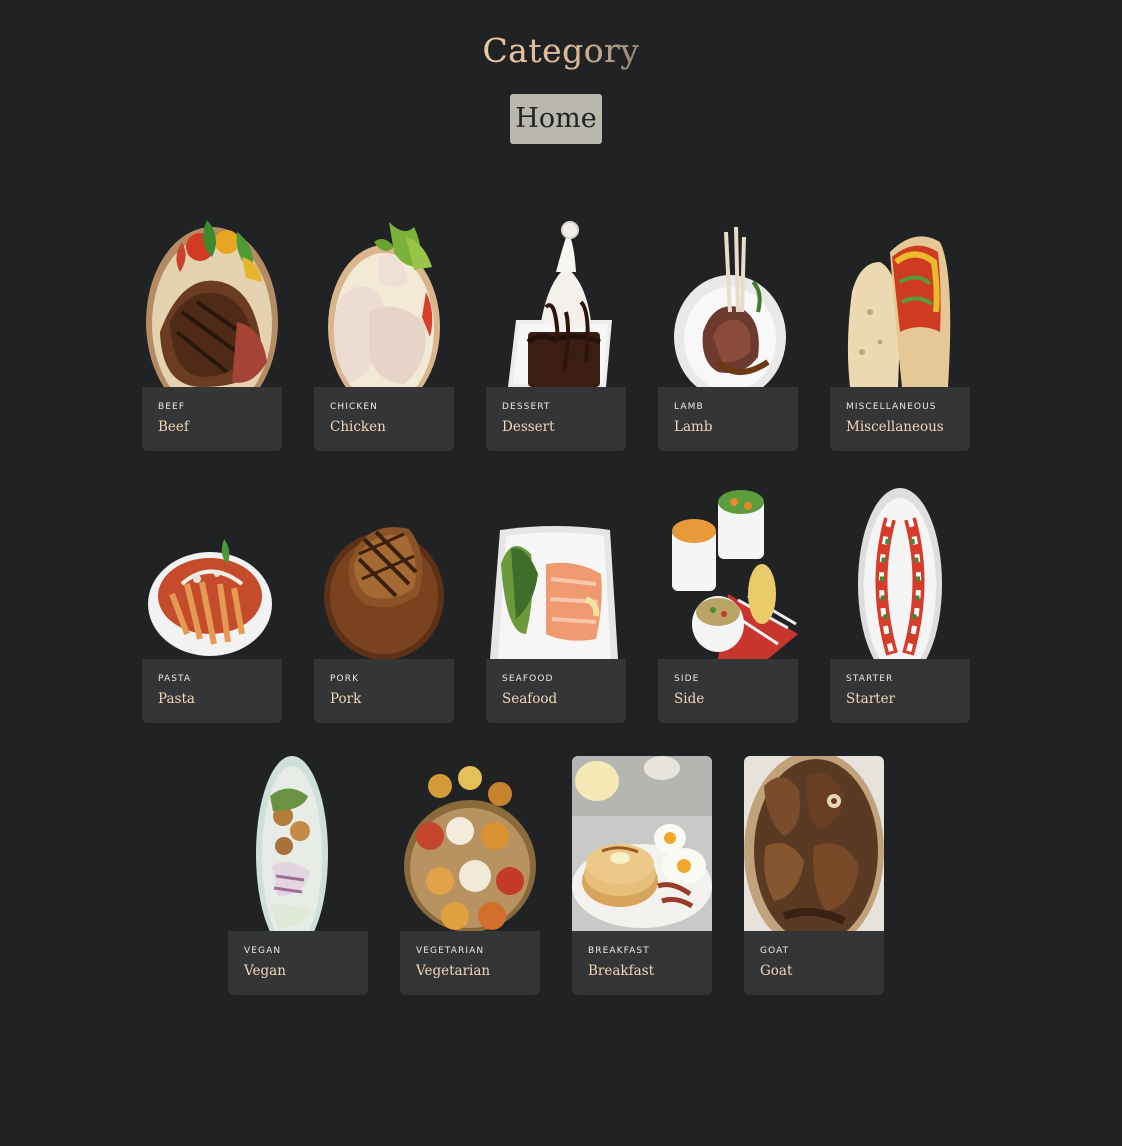 The height and width of the screenshot is (1146, 1122). Describe the element at coordinates (775, 951) in the screenshot. I see `category-kicker: GOAT` at that location.